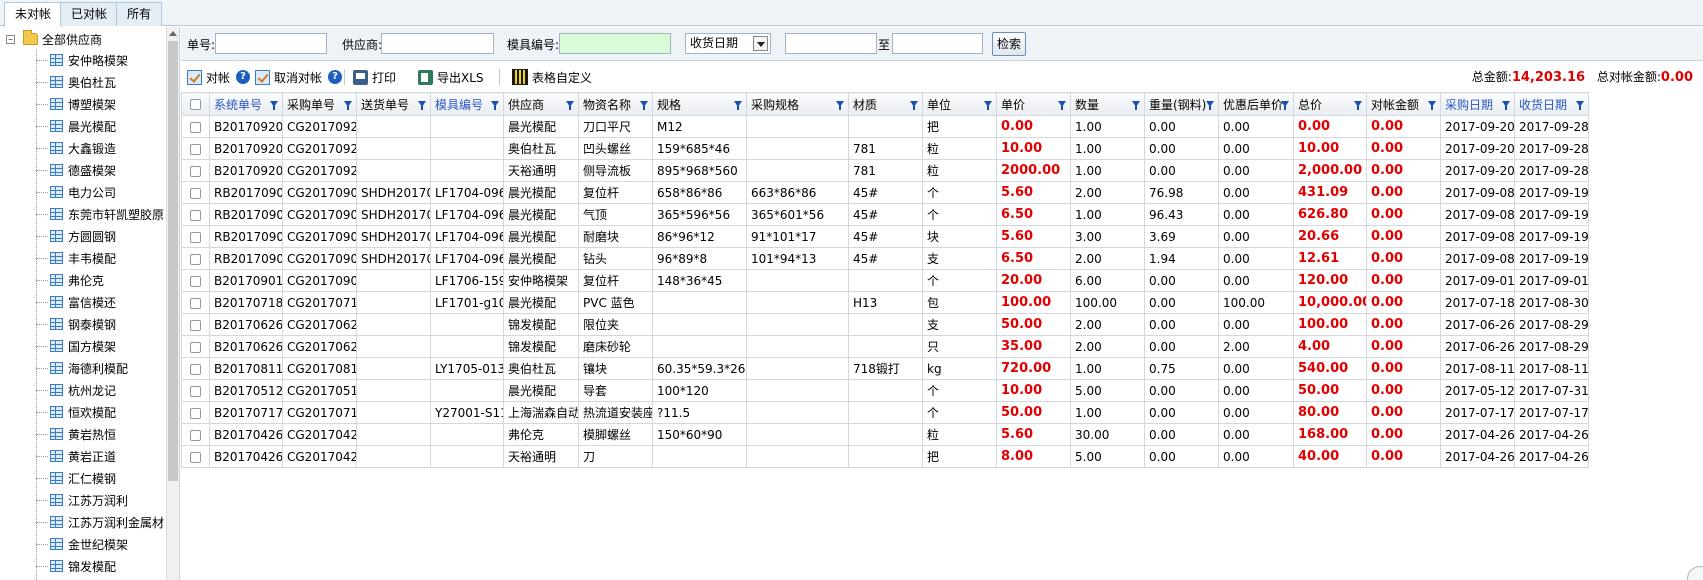 The width and height of the screenshot is (1703, 580). What do you see at coordinates (393, 104) in the screenshot?
I see `column-header: 送货单号` at bounding box center [393, 104].